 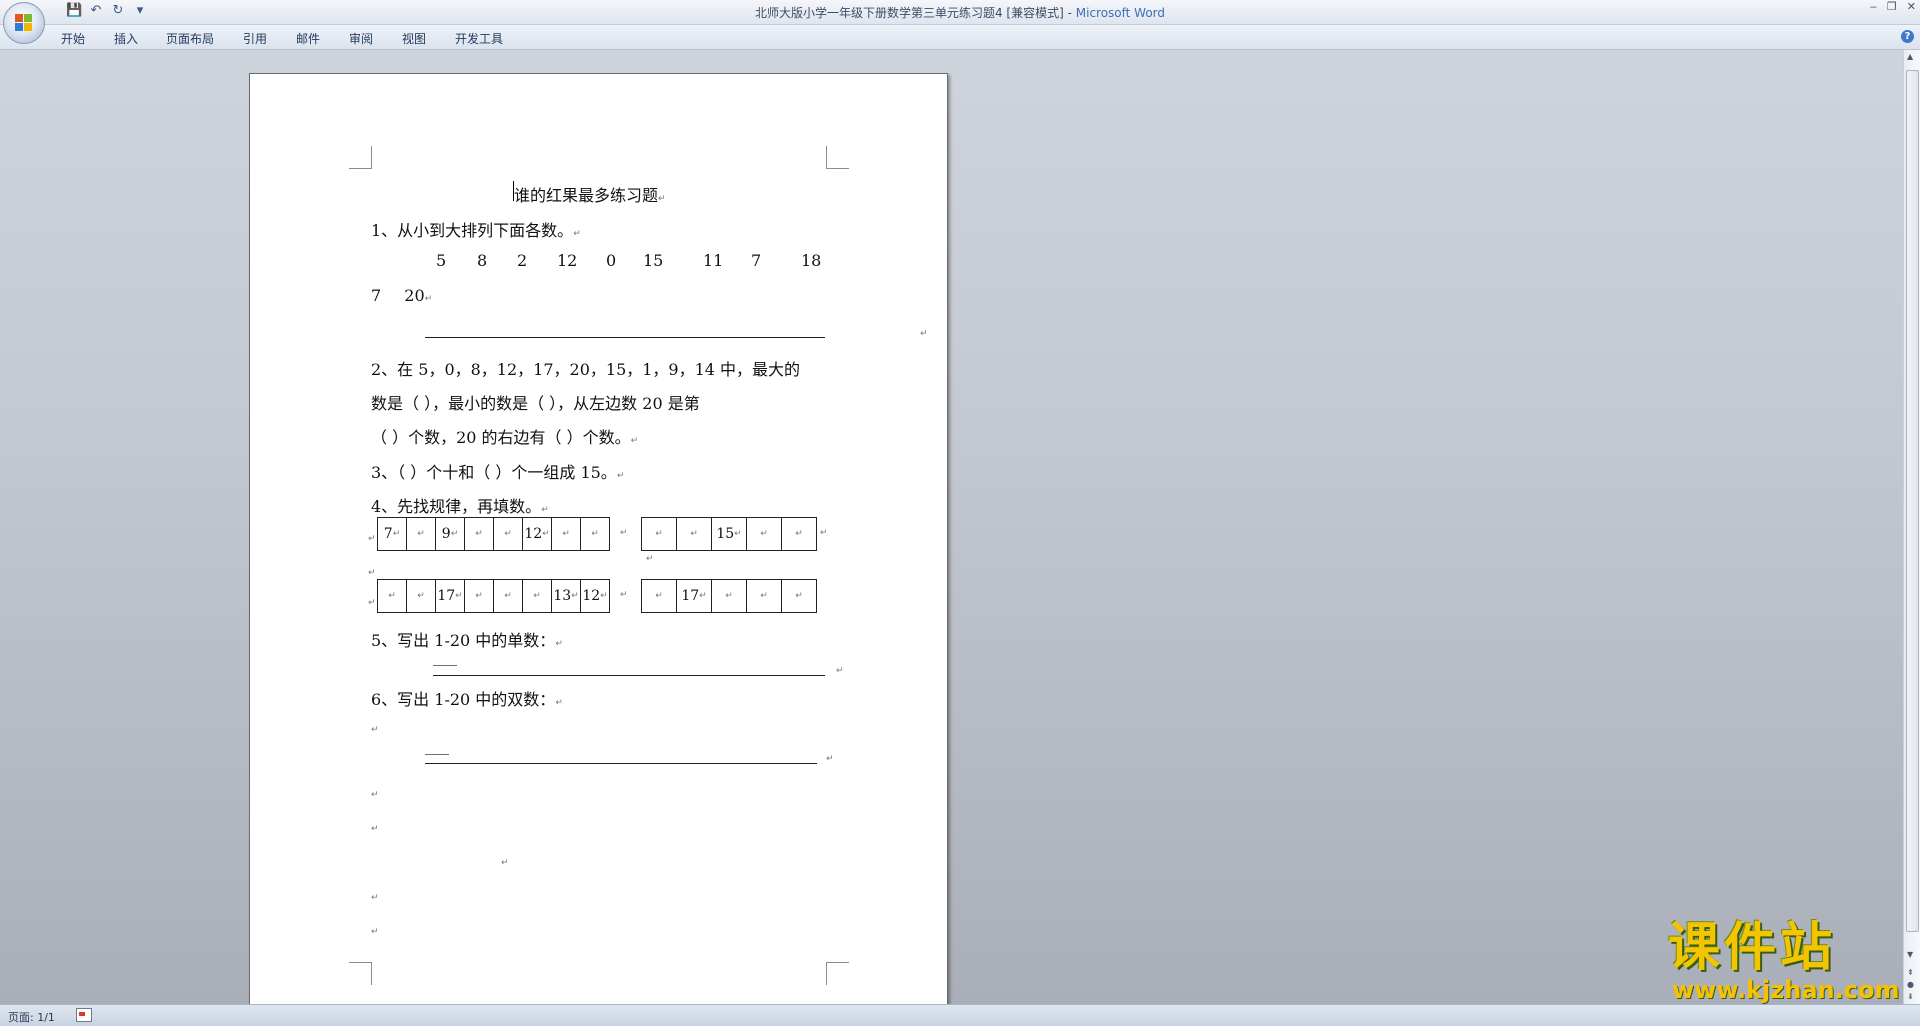 What do you see at coordinates (590, 195) in the screenshot?
I see `document-title: 谁的红果最多练习题↵` at bounding box center [590, 195].